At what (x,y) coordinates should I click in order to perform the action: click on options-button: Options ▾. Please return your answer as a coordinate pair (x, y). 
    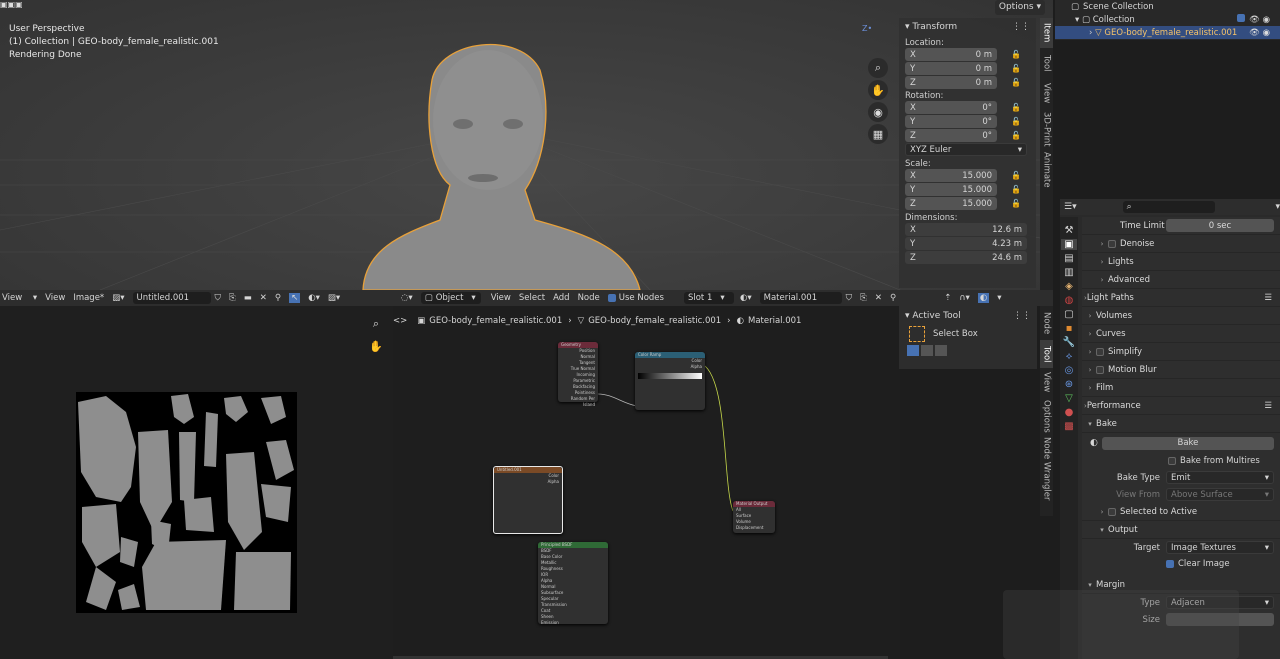
    Looking at the image, I should click on (1019, 7).